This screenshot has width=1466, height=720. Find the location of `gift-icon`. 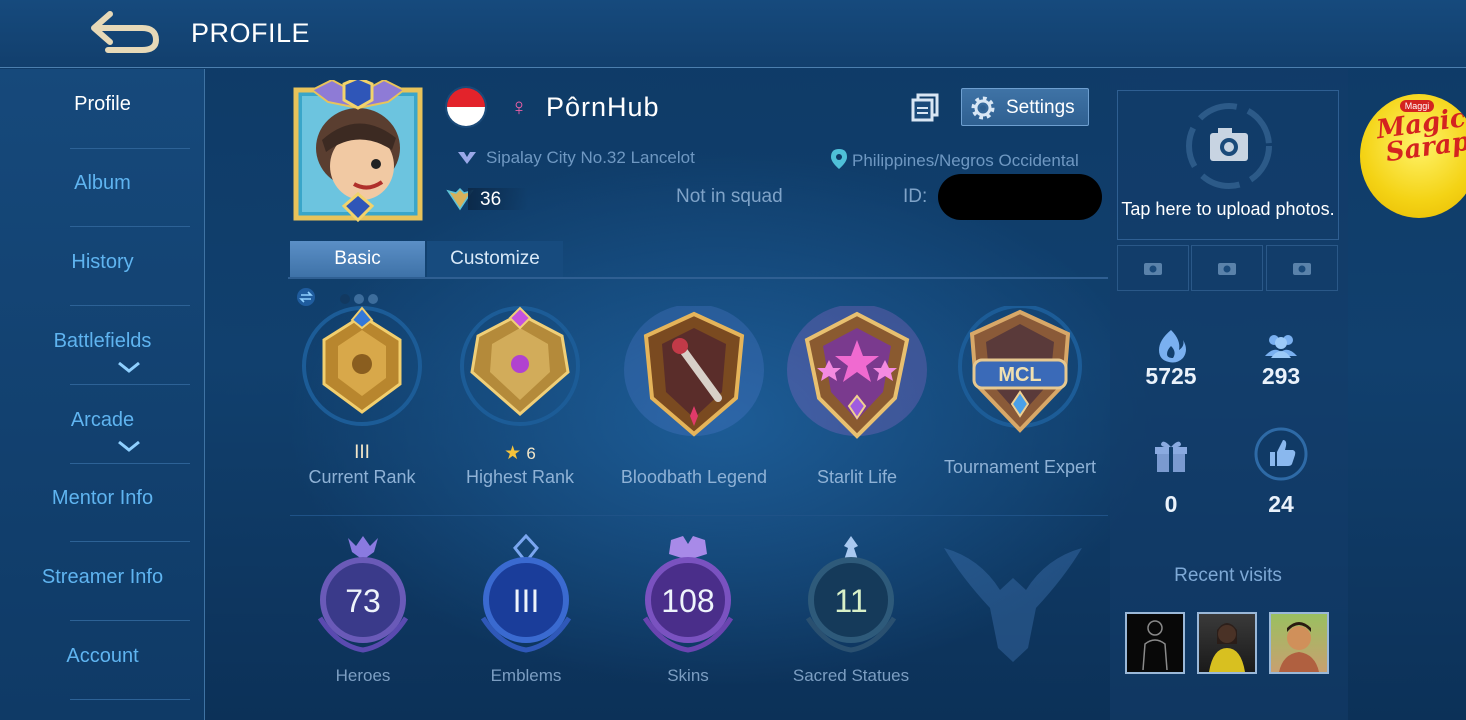

gift-icon is located at coordinates (1171, 456).